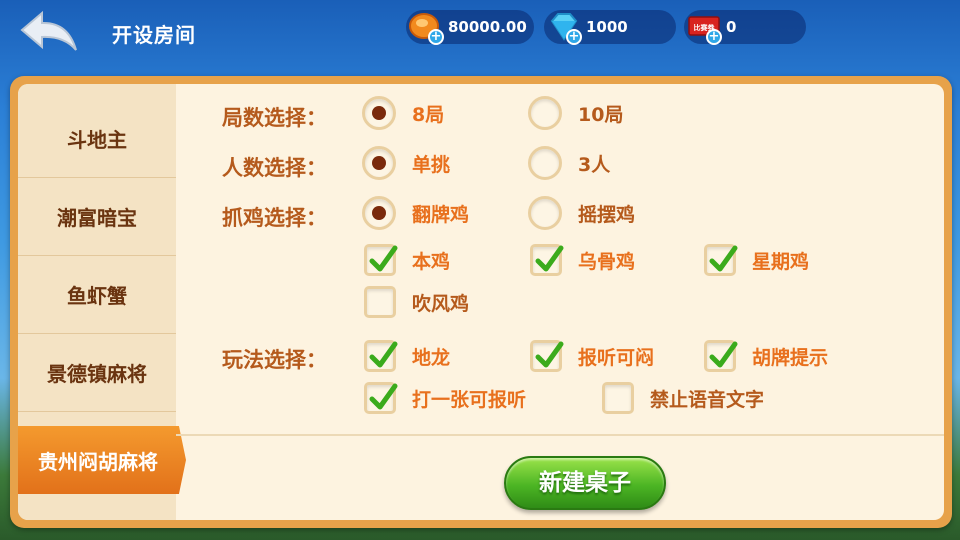 Image resolution: width=960 pixels, height=540 pixels. I want to click on check-benji-label: 本鸡, so click(431, 261).